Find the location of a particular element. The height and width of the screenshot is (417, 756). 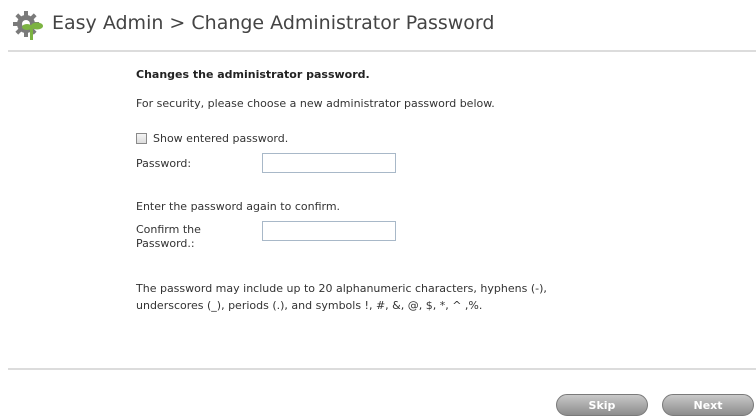

form-heading: Changes the administrator password. is located at coordinates (253, 74).